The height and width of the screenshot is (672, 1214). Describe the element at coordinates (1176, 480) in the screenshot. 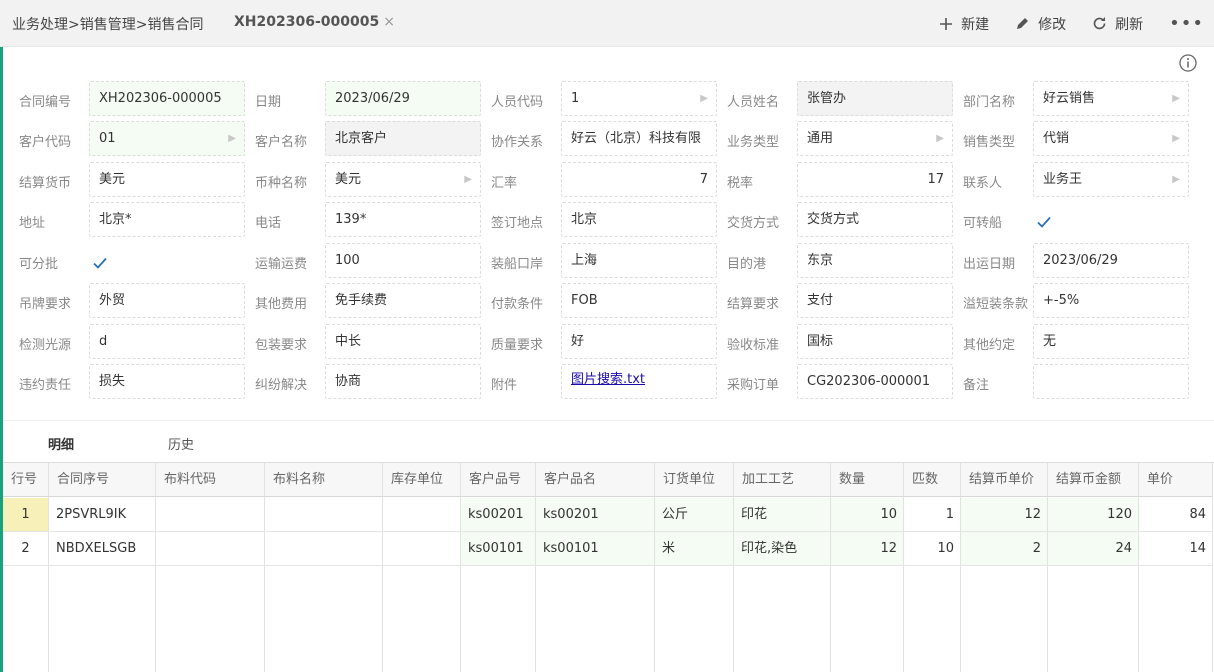

I see `column-header: 单价` at that location.